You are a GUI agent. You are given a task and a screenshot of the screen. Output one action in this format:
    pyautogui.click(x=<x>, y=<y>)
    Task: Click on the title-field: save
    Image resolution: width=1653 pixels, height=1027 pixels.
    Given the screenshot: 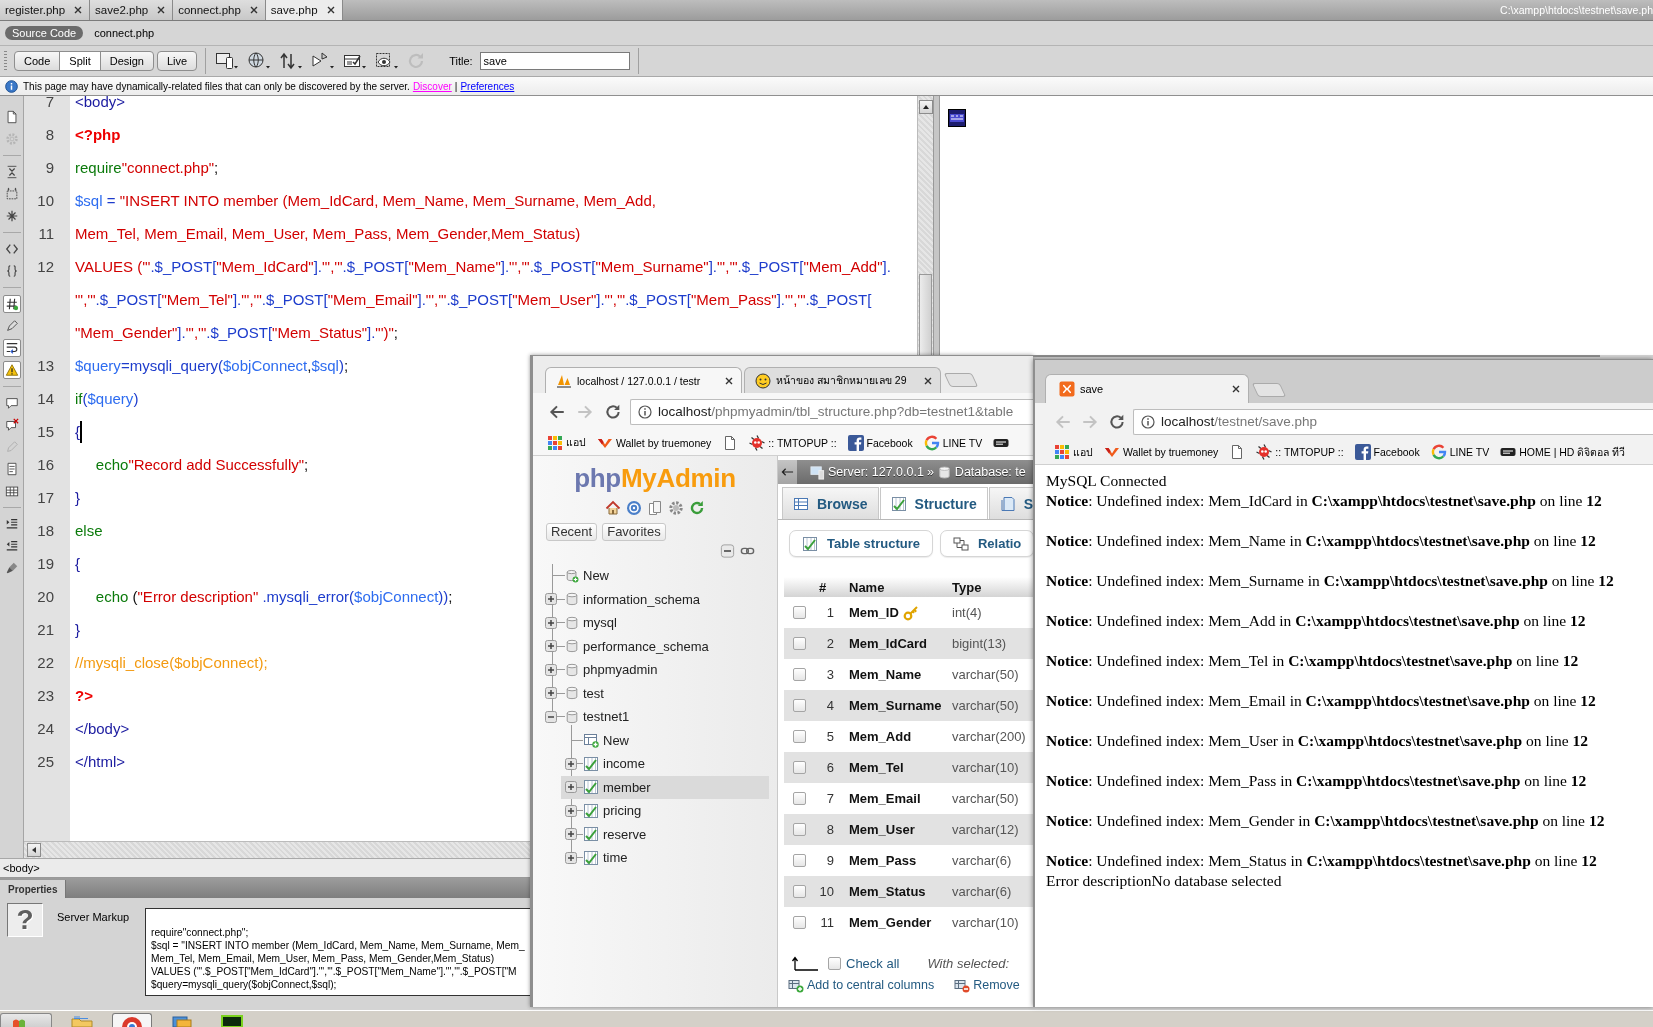 What is the action you would take?
    pyautogui.click(x=554, y=61)
    